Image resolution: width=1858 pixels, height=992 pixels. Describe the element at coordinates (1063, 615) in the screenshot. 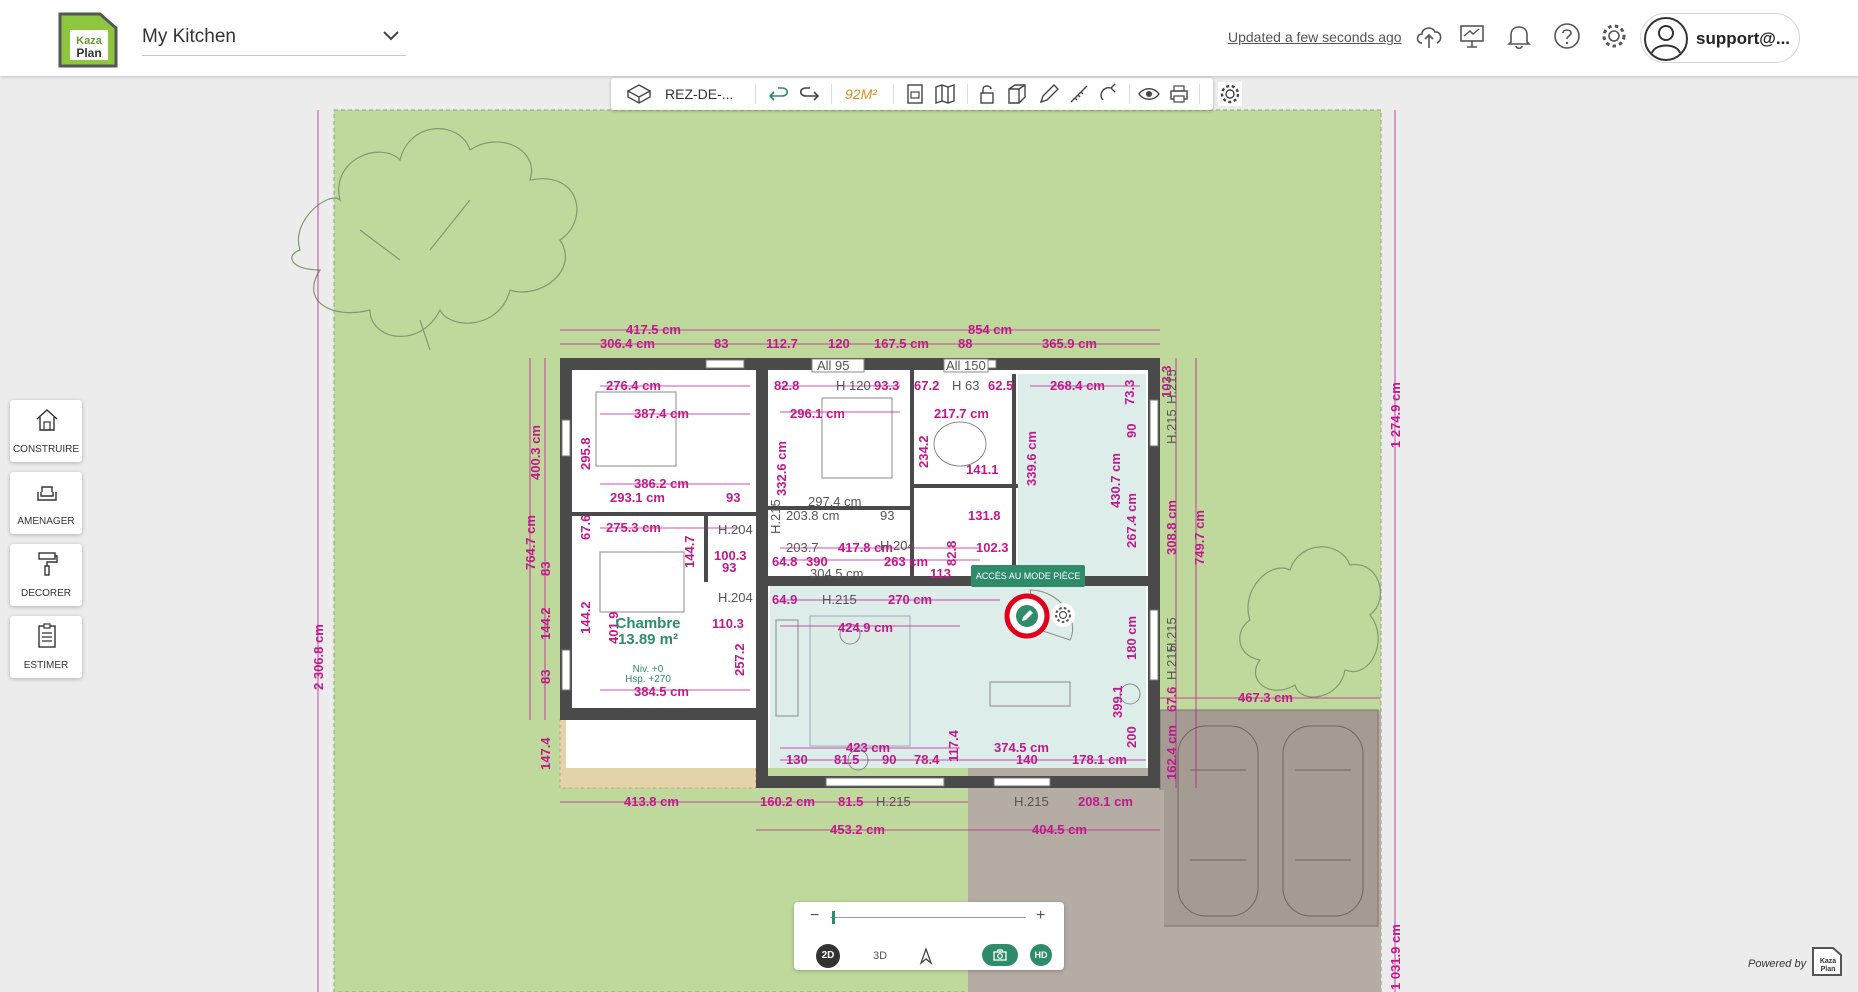

I see `room-settings-gear-icon` at that location.